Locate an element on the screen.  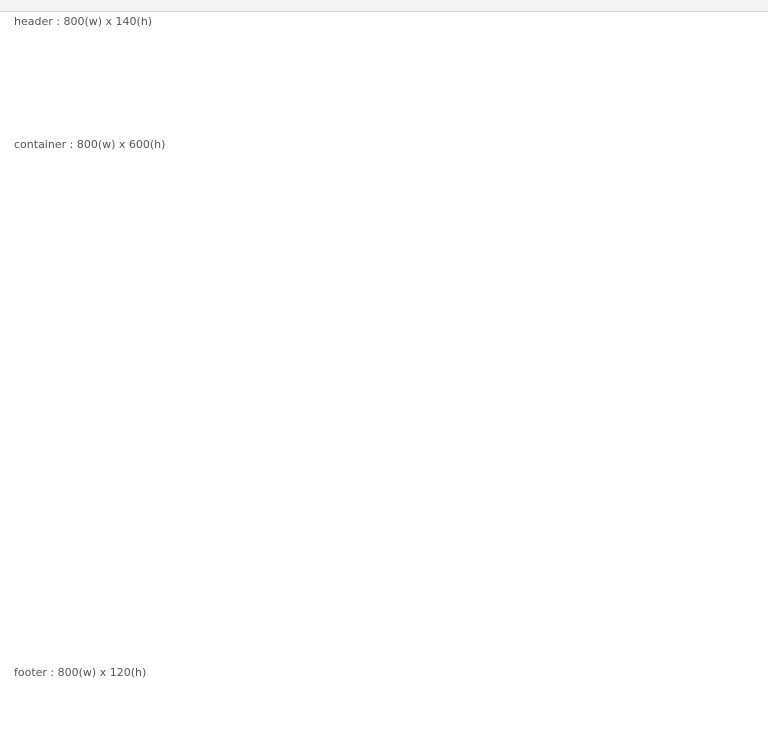
browser-top-bar is located at coordinates (384, 6).